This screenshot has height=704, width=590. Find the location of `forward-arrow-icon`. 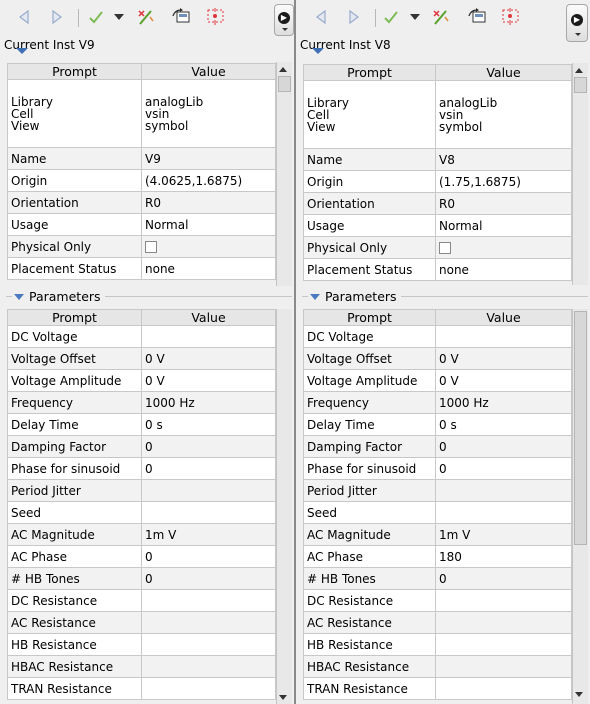

forward-arrow-icon is located at coordinates (57, 17).